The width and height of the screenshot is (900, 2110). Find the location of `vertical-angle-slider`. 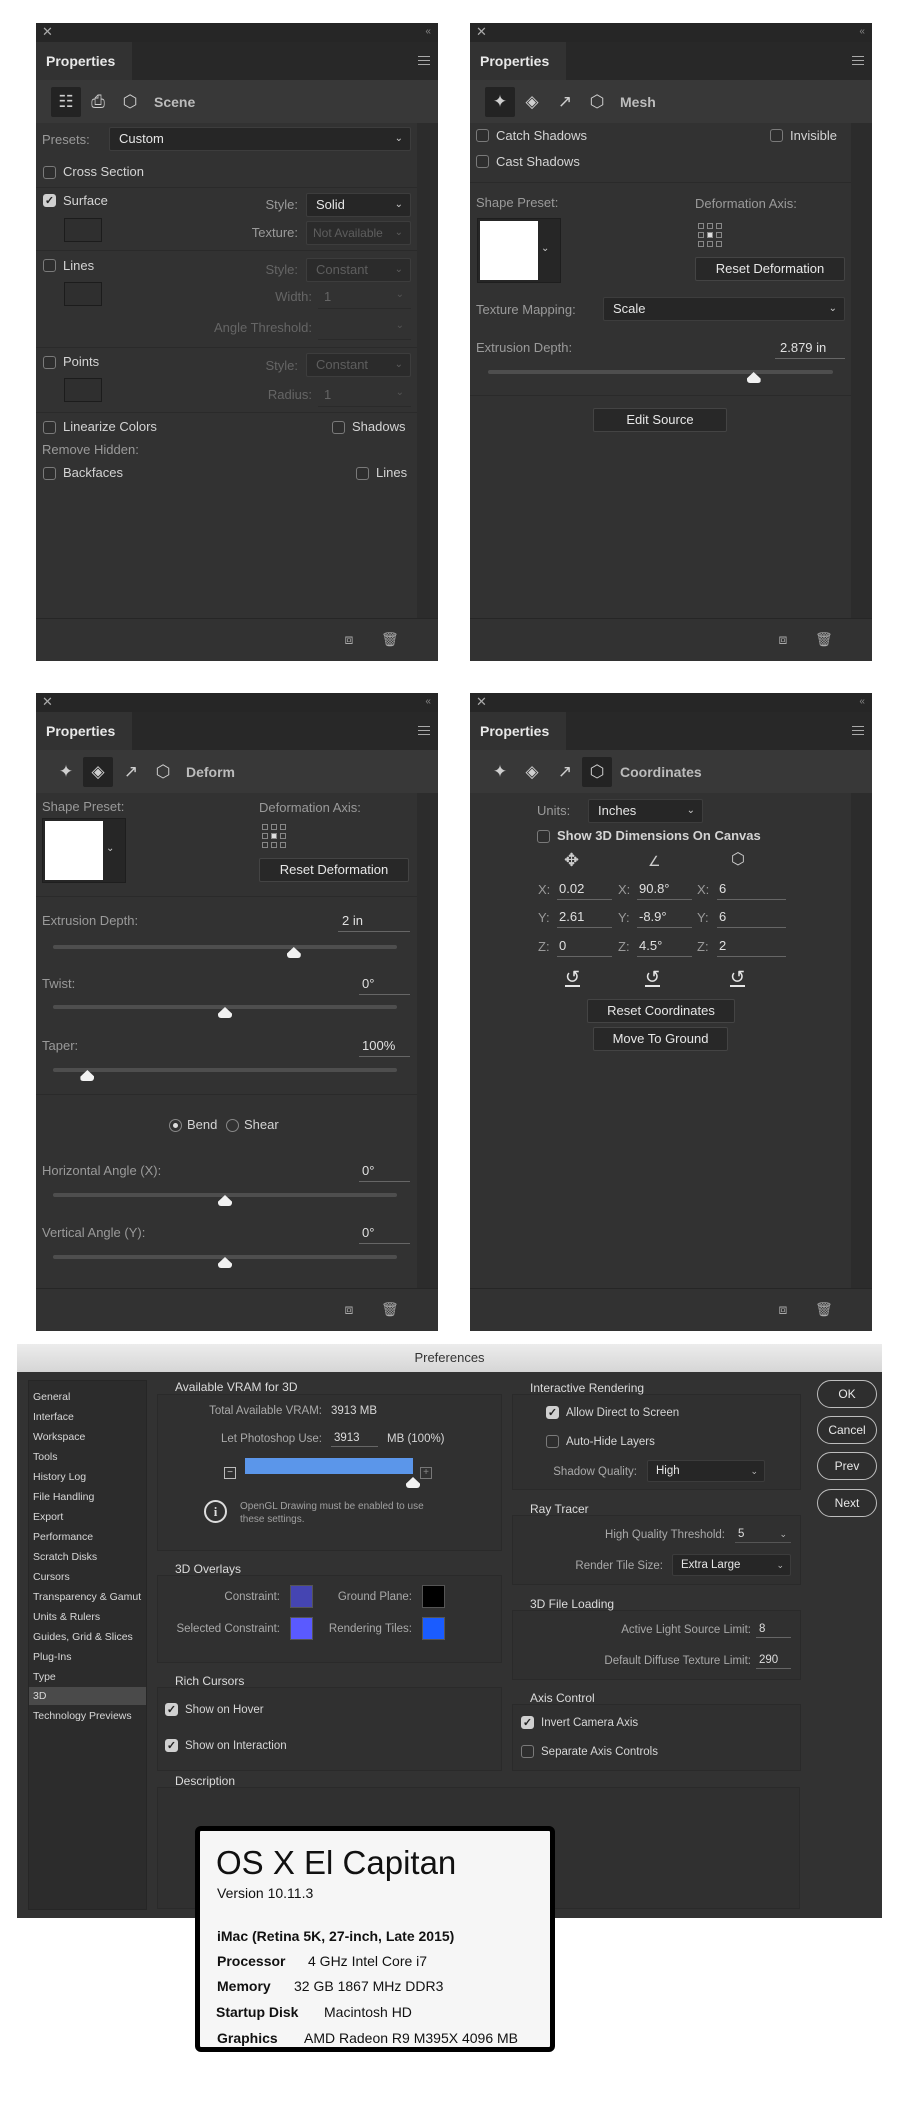

vertical-angle-slider is located at coordinates (225, 1261).